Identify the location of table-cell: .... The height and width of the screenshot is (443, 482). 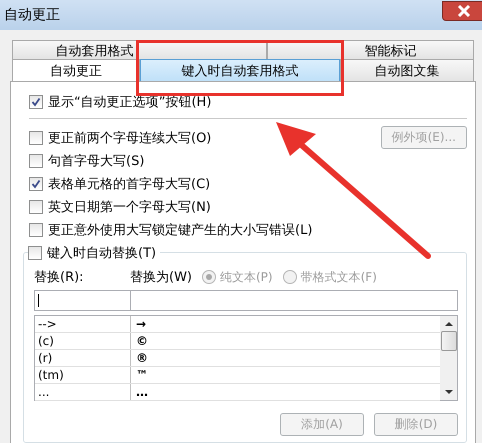
(83, 392).